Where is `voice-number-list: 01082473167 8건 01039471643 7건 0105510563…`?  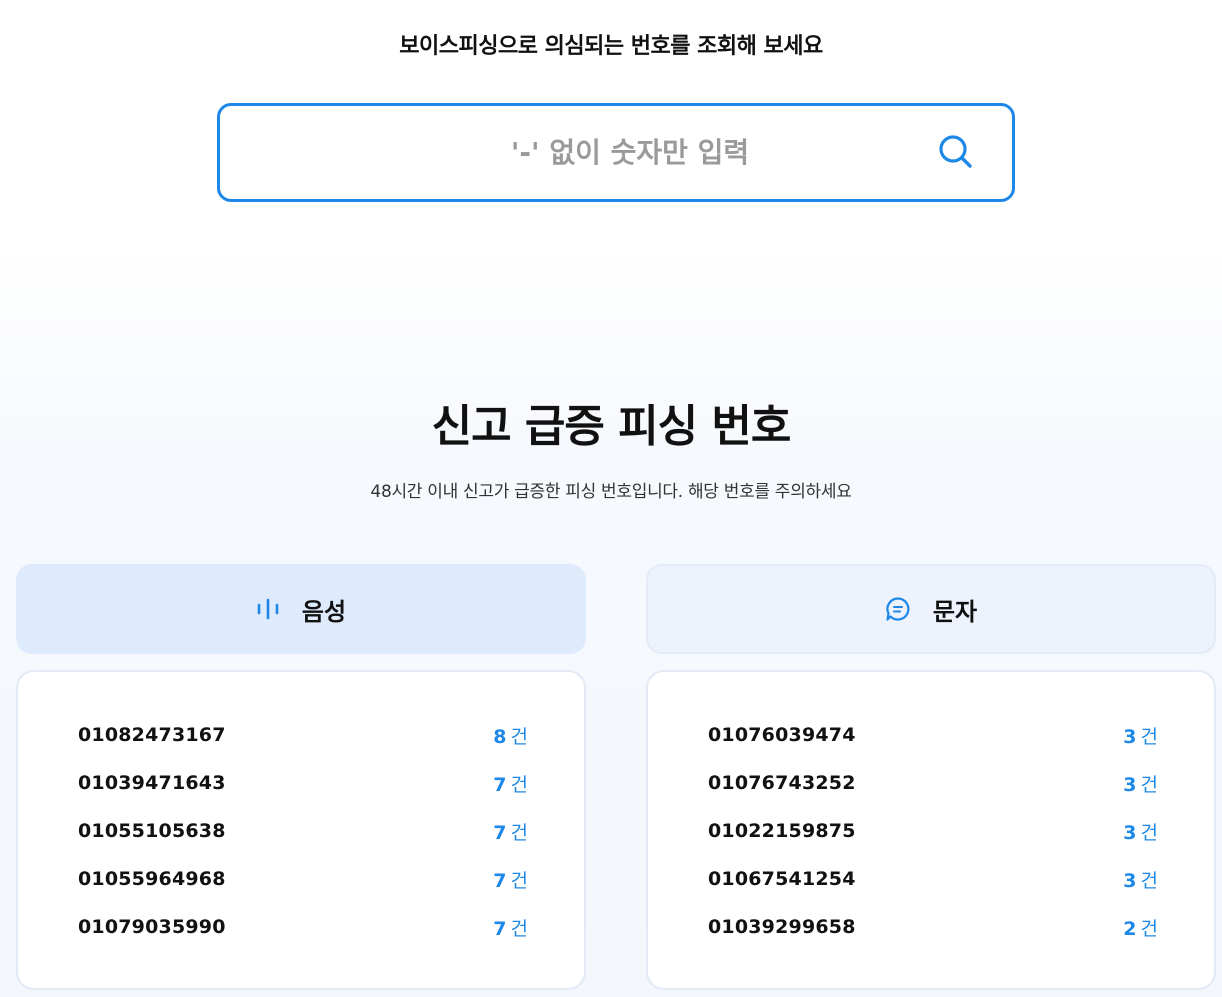 voice-number-list: 01082473167 8건 01039471643 7건 0105510563… is located at coordinates (301, 830).